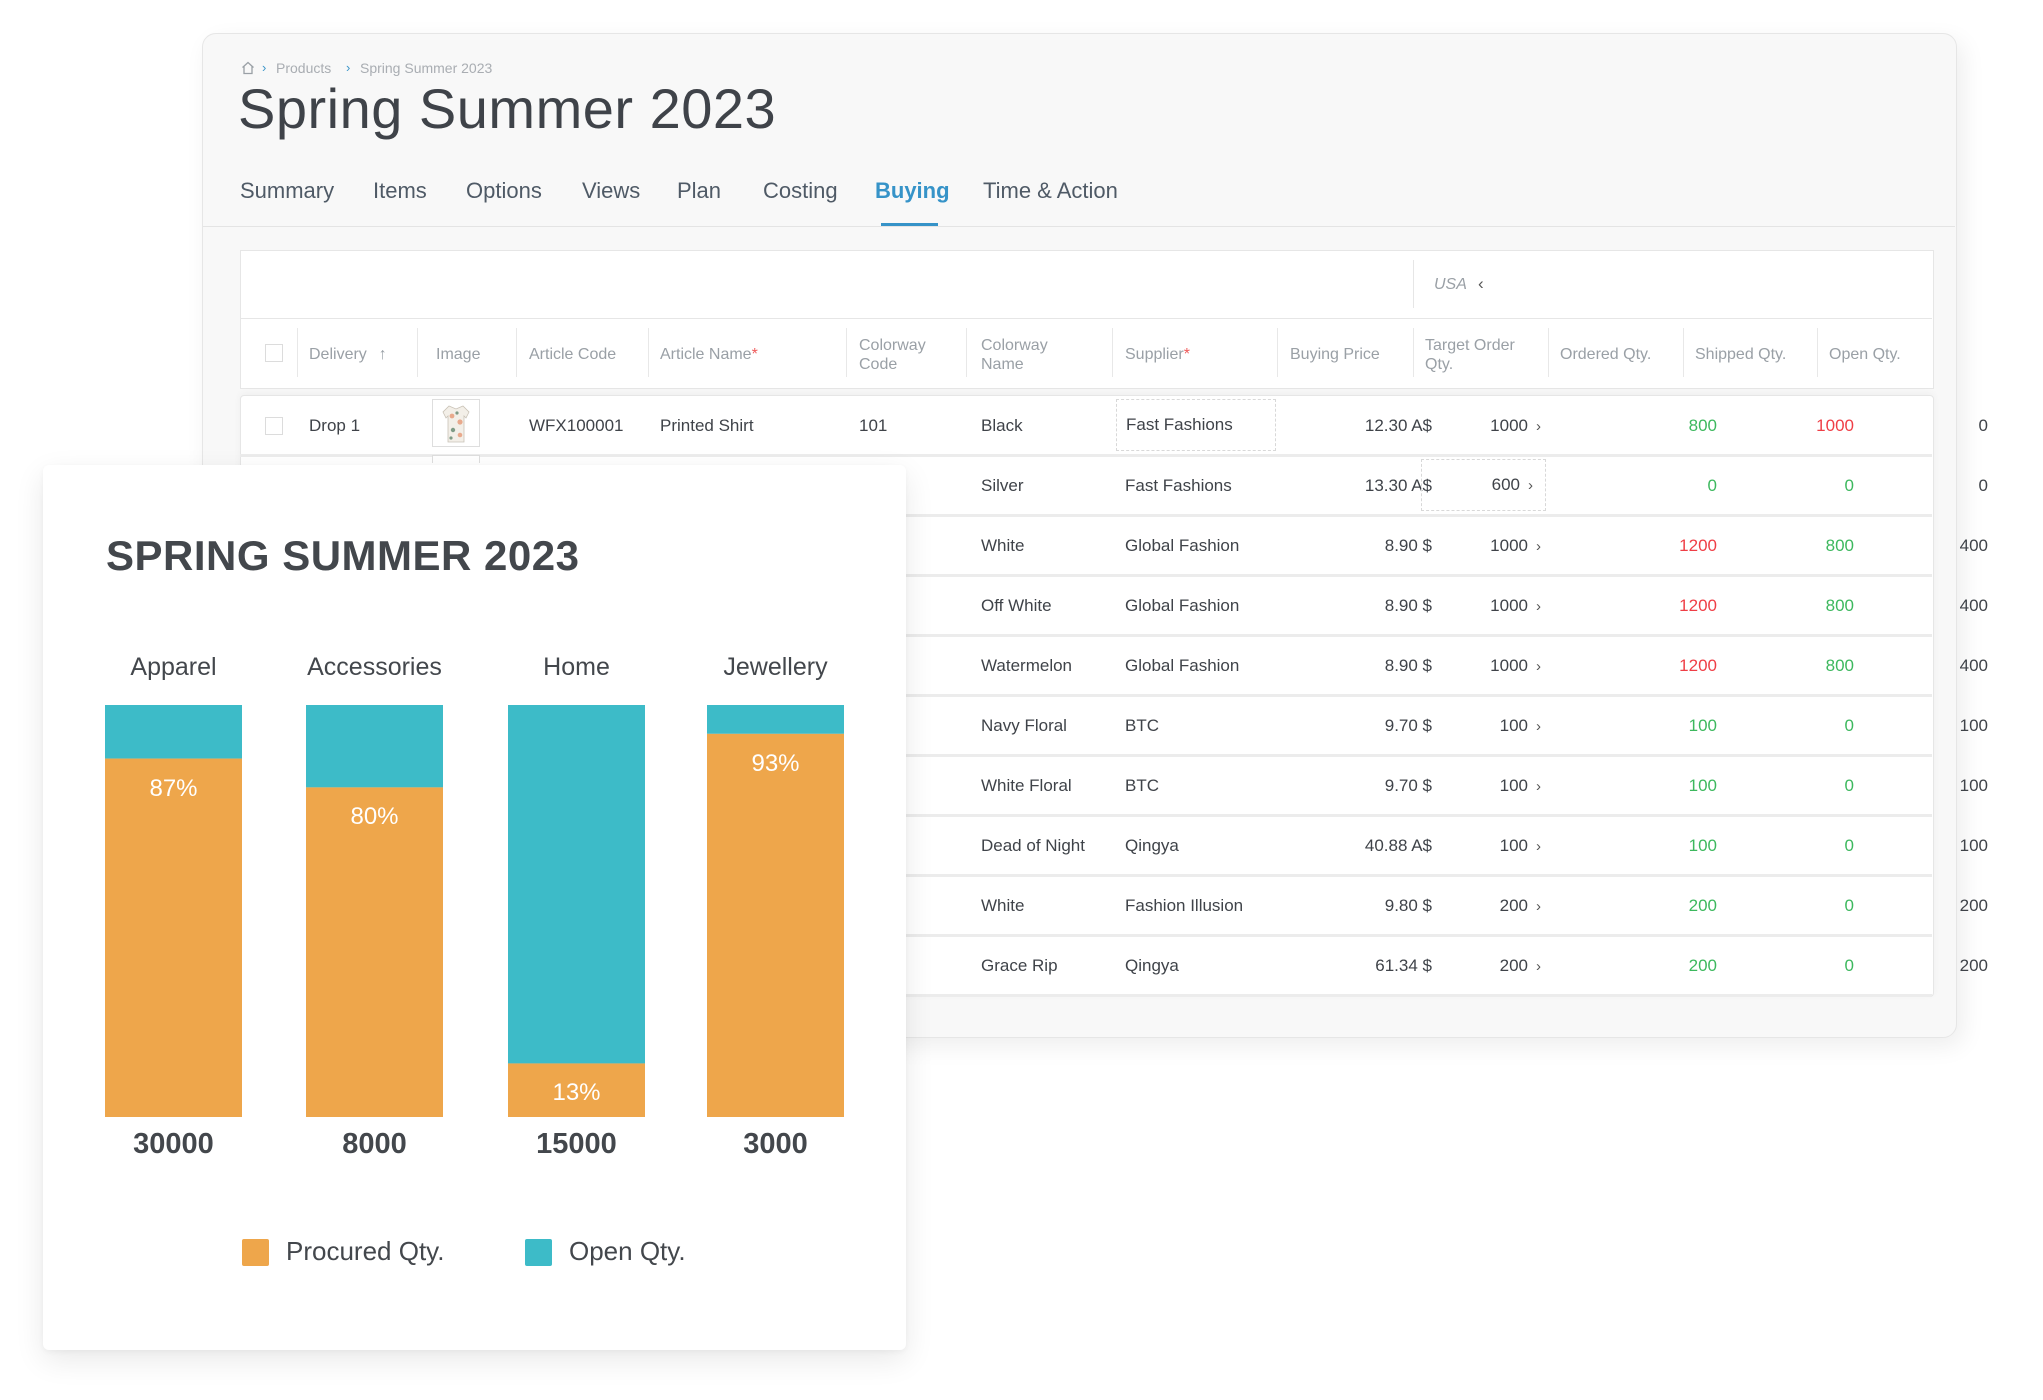  I want to click on category-label: Apparel, so click(173, 667).